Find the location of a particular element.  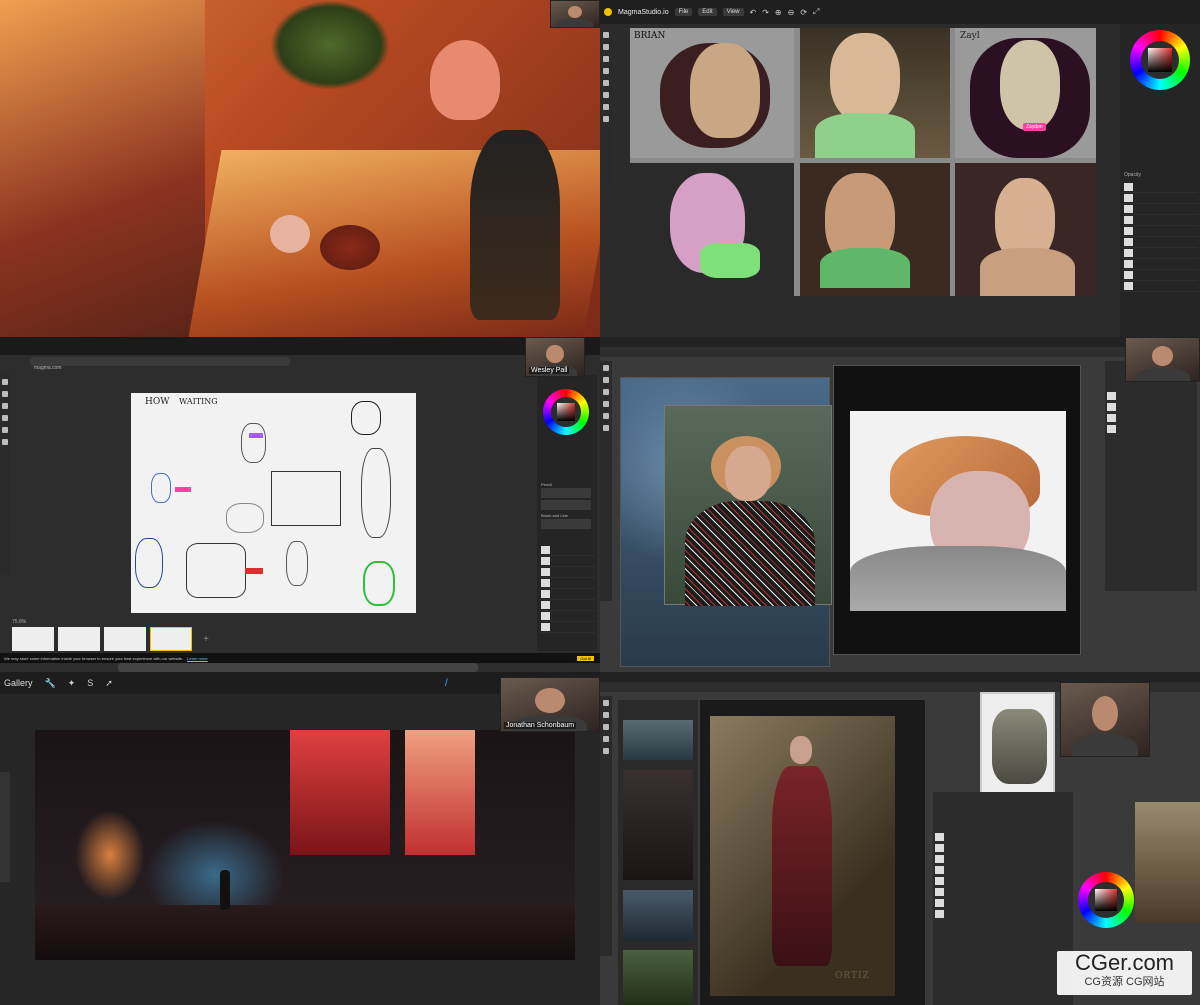

painting-window is located at coordinates (957, 510).